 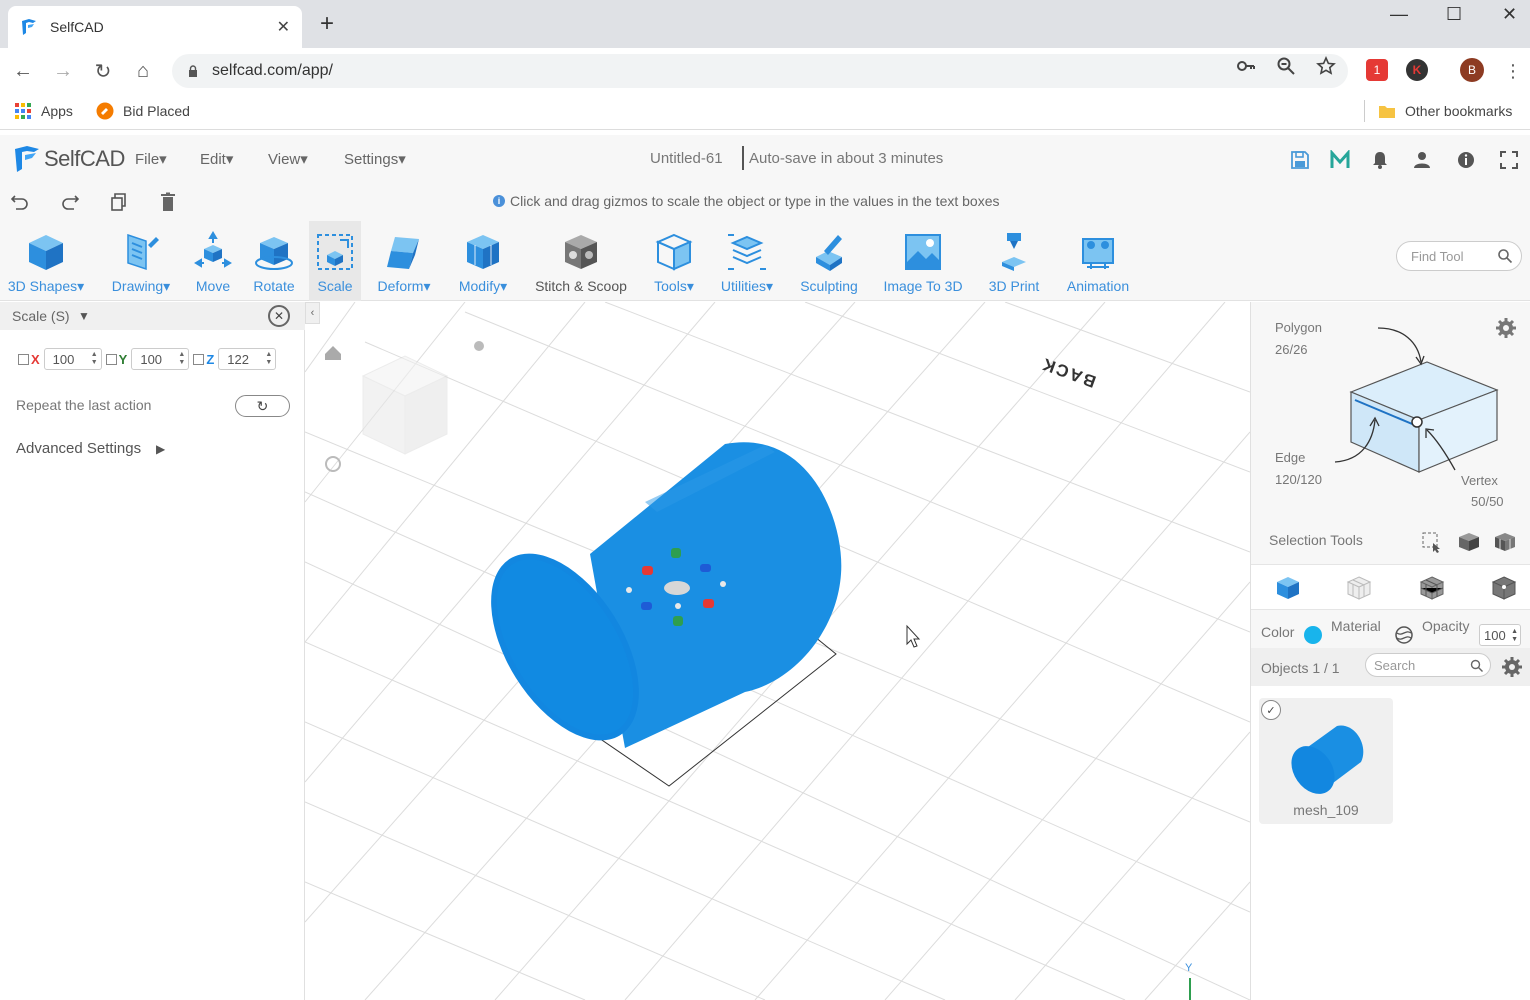 I want to click on menu-edit: Edit▾, so click(x=216, y=159).